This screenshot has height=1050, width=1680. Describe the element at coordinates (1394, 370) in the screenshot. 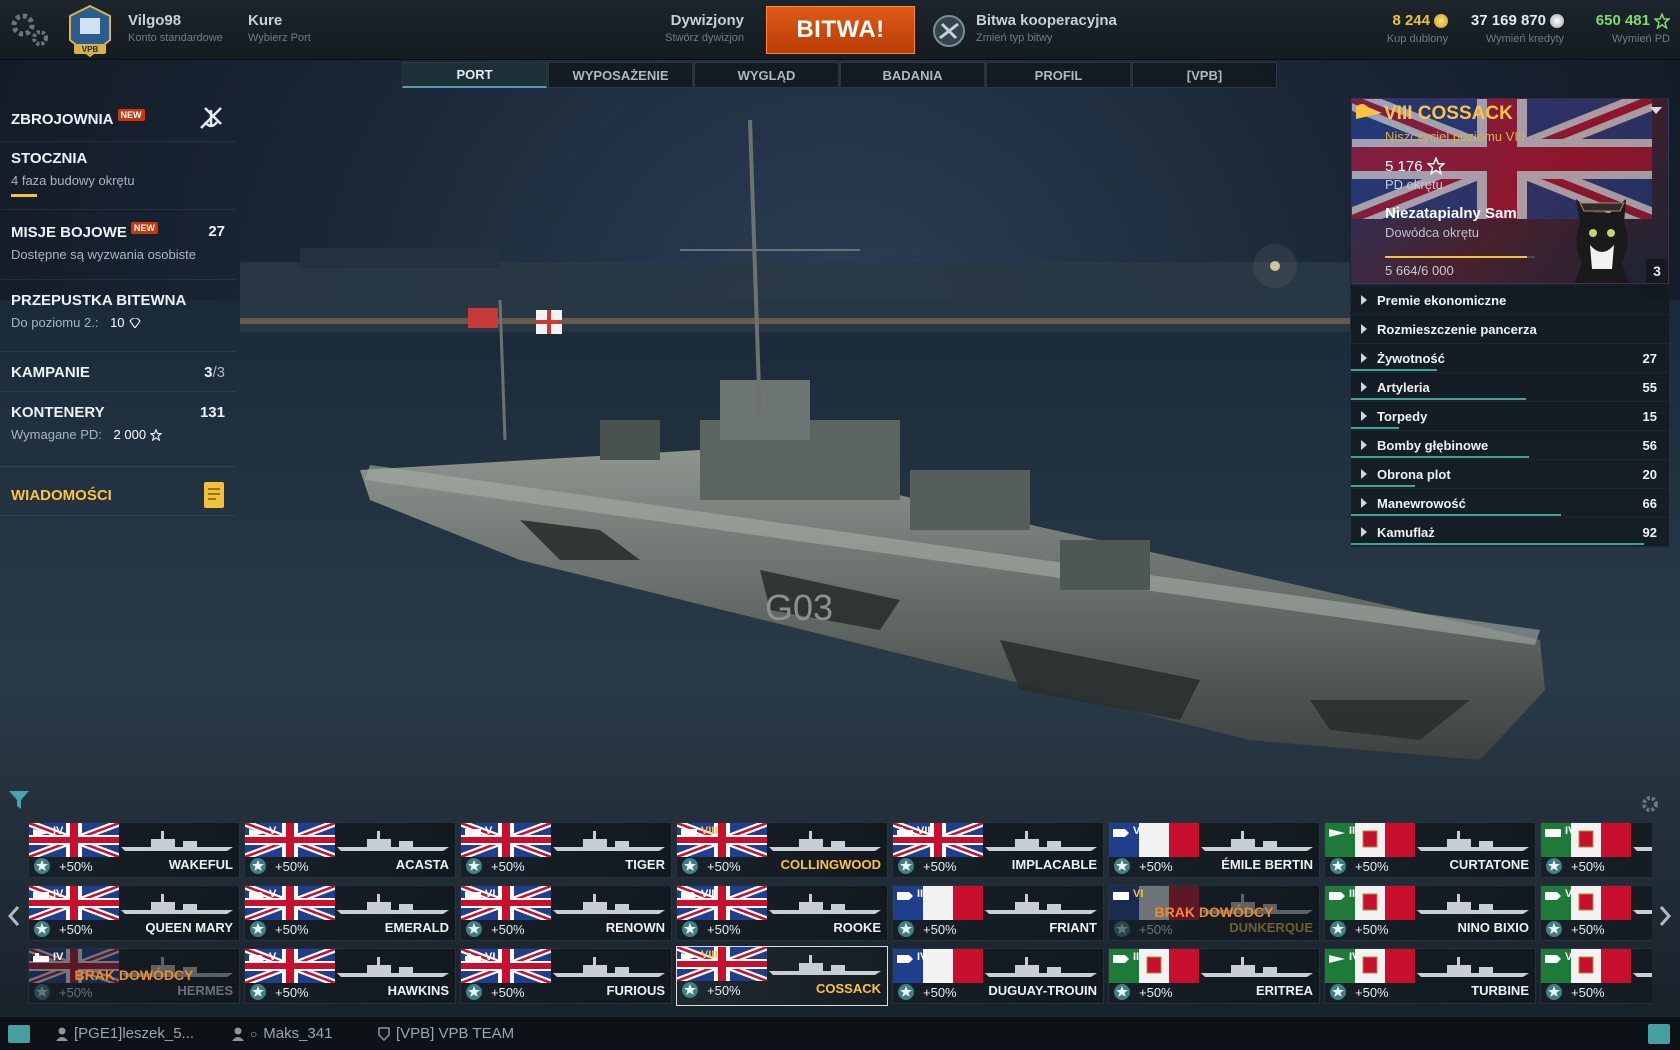

I see `stat-bar` at that location.